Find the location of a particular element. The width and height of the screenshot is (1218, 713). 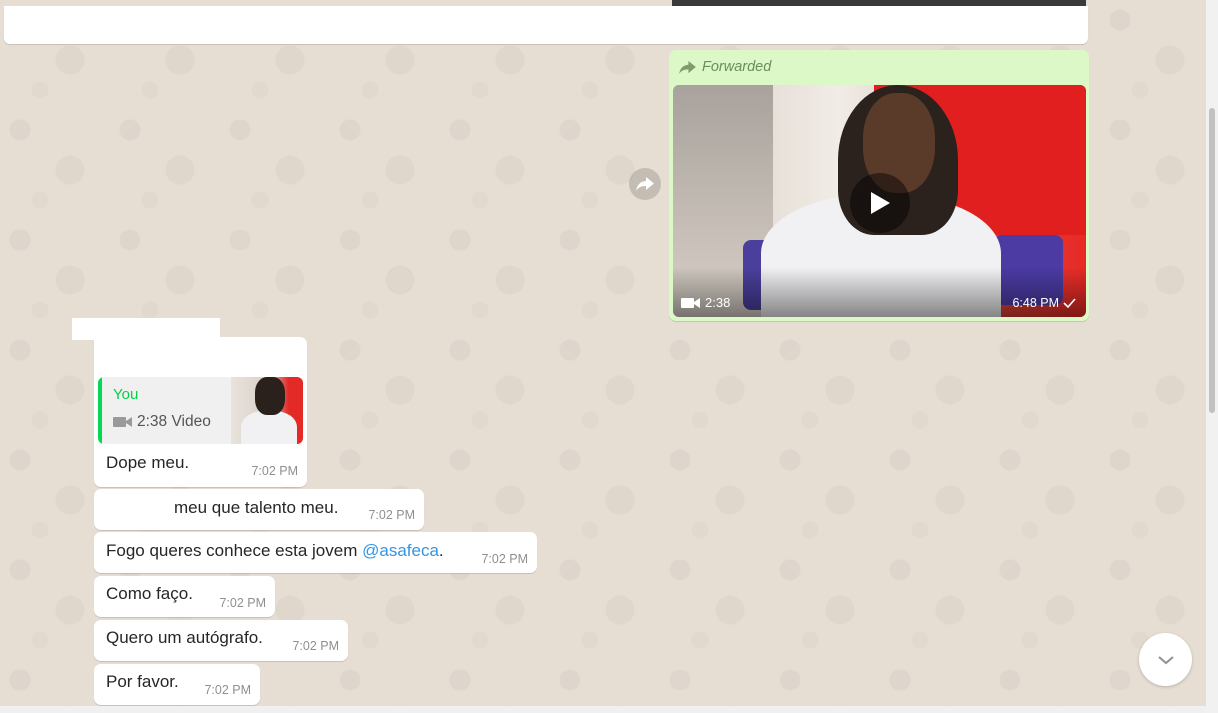

video-duration: 2:38 is located at coordinates (705, 302).